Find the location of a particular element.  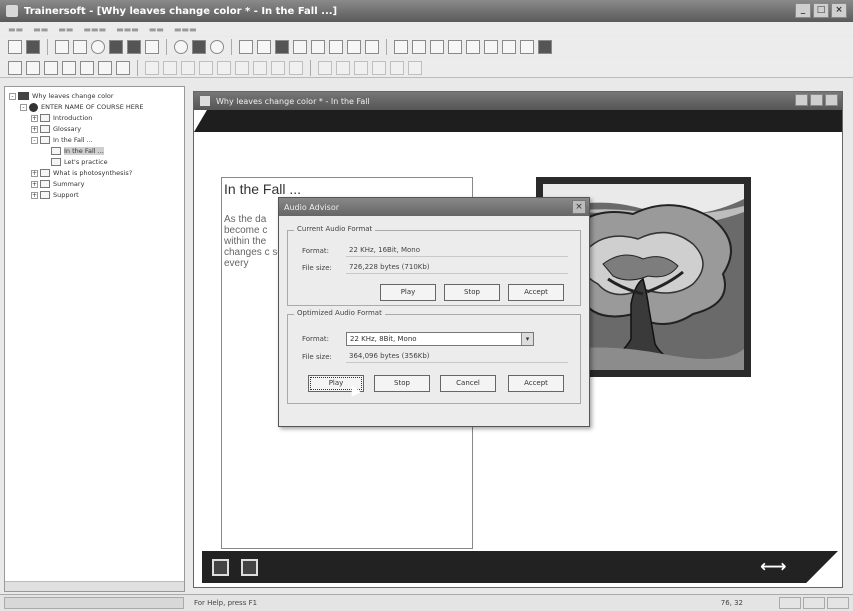

cancel-button: Cancel is located at coordinates (468, 383).